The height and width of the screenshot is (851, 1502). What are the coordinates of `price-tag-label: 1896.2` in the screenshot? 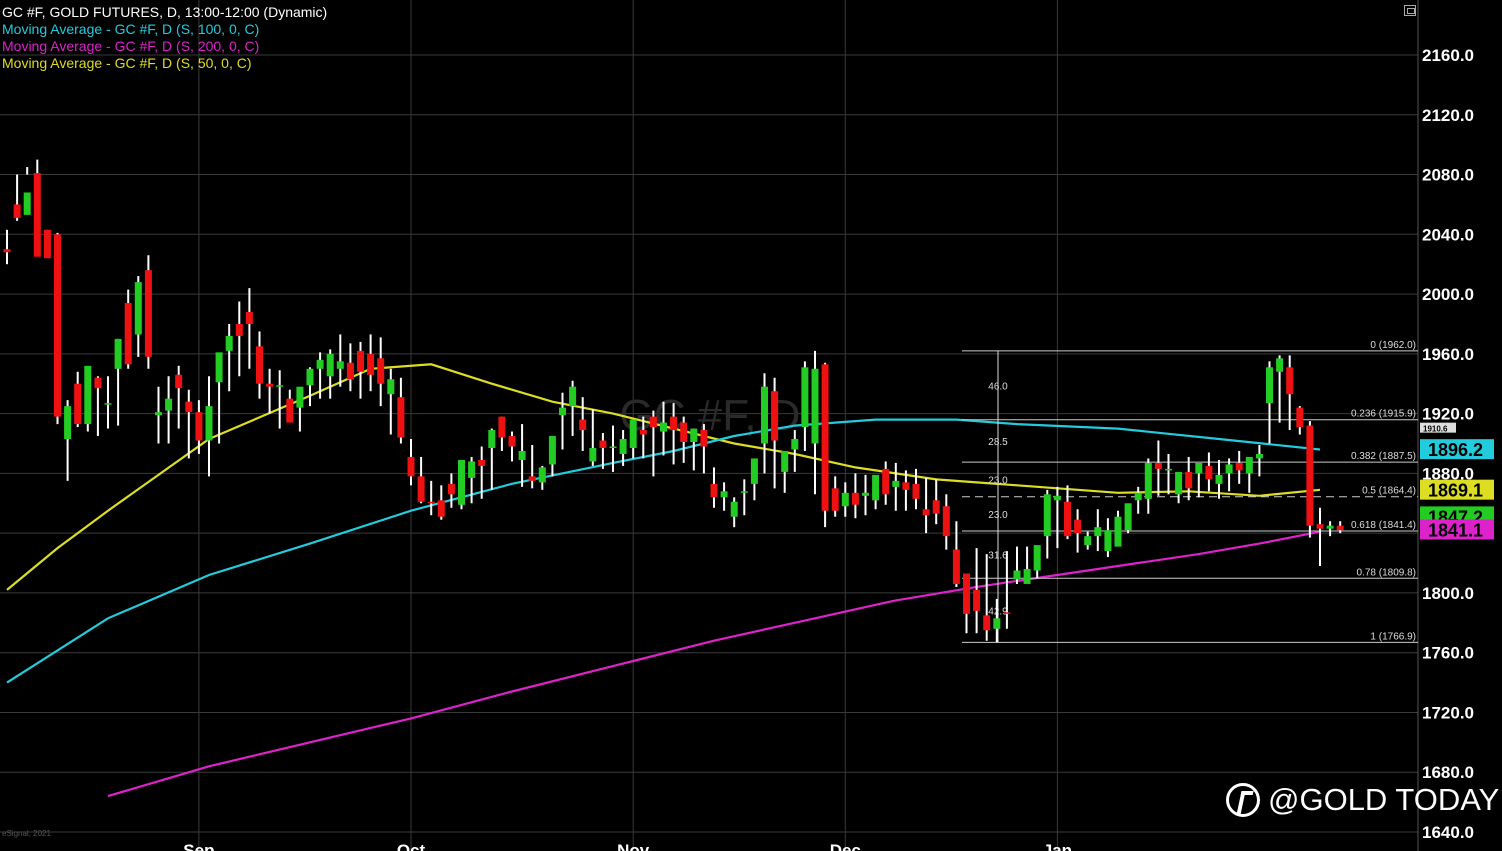 It's located at (1455, 450).